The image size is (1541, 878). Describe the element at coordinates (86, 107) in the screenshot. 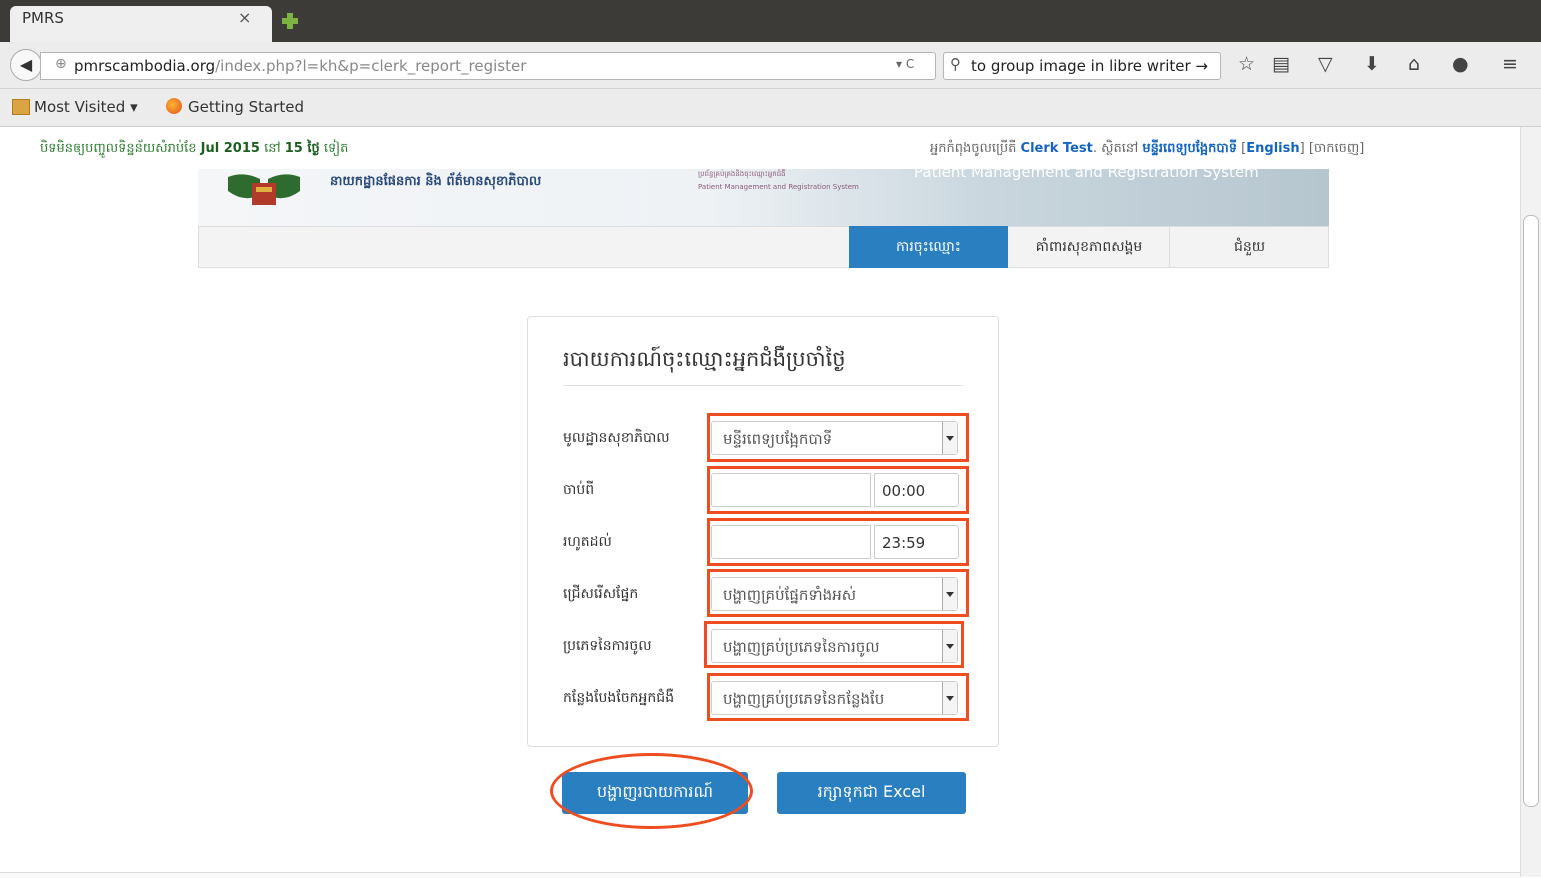

I see `bookmark-most-visited: Most Visited ▾` at that location.